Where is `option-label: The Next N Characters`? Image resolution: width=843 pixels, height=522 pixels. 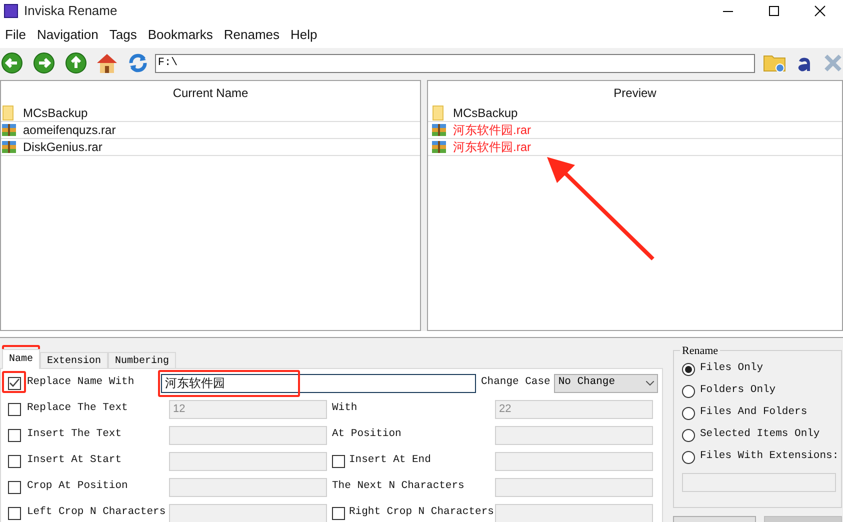
option-label: The Next N Characters is located at coordinates (399, 486).